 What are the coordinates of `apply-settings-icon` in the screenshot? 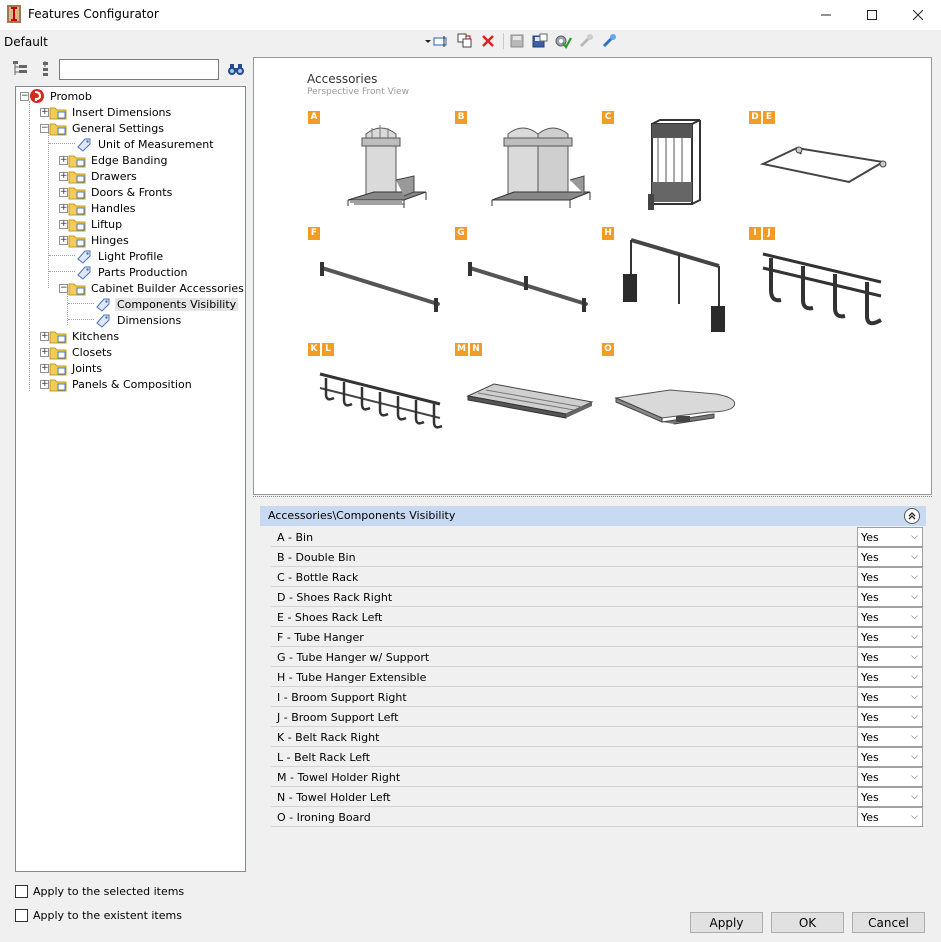 It's located at (563, 41).